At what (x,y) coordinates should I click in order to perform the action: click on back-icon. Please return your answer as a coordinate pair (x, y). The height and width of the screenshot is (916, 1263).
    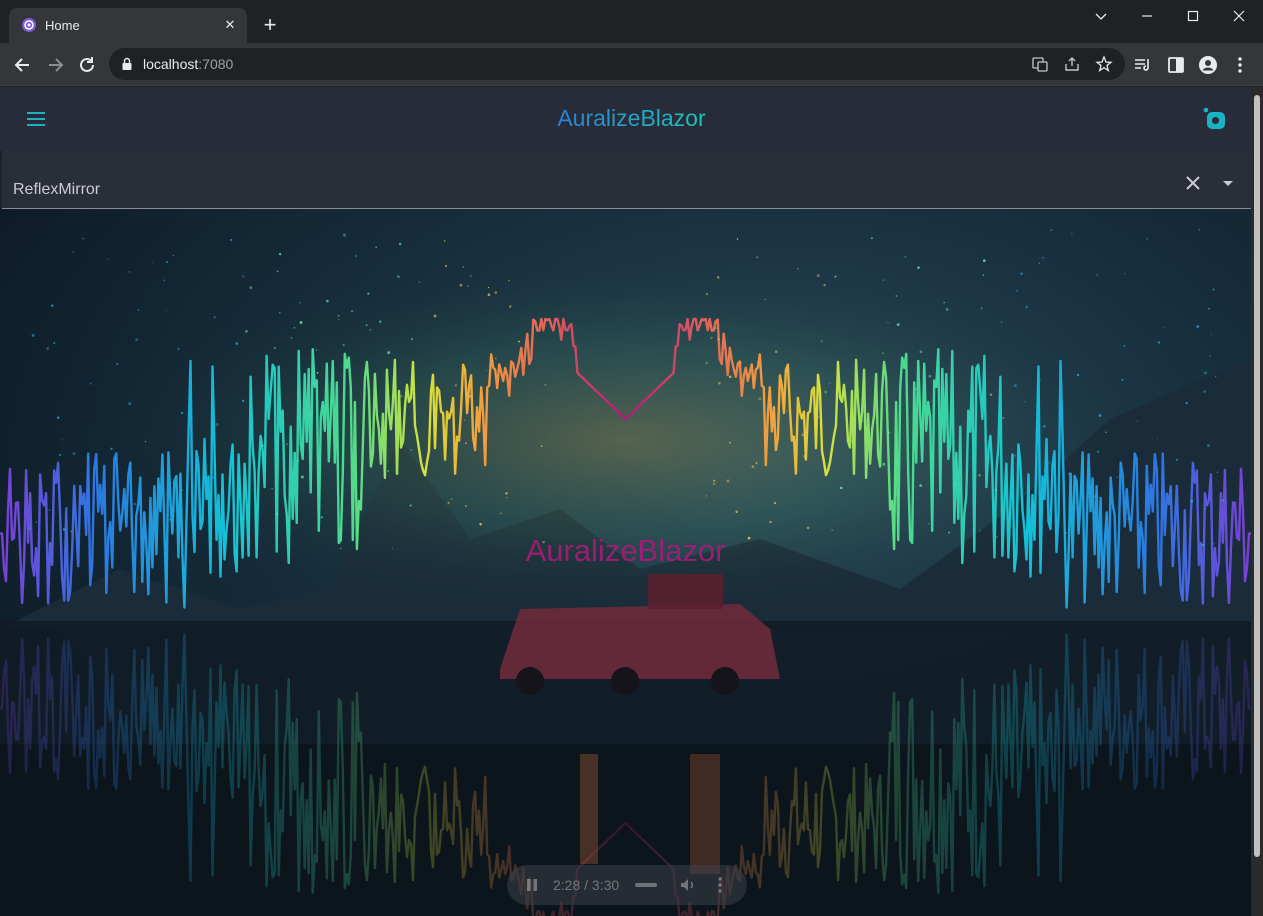
    Looking at the image, I should click on (23, 65).